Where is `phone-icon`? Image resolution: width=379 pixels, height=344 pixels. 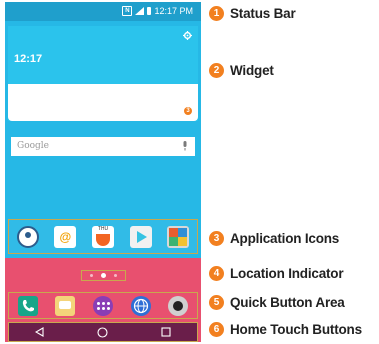
phone-icon is located at coordinates (27, 305).